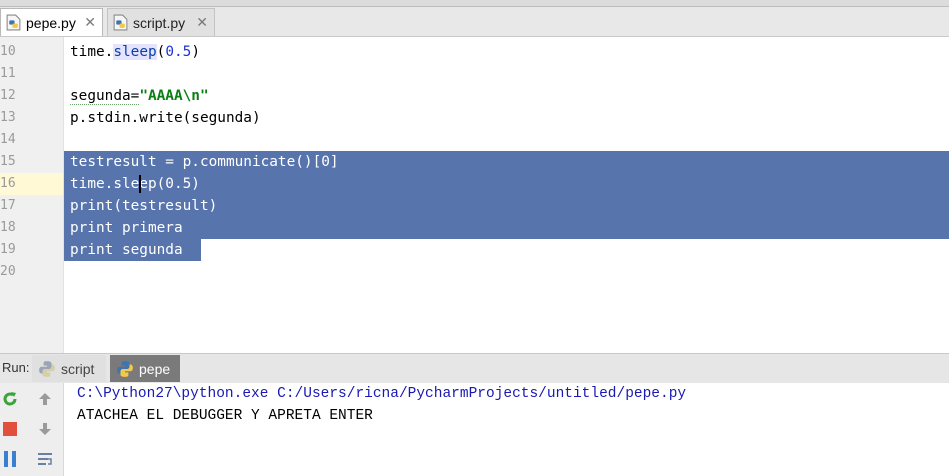  I want to click on navigation-strip, so click(474, 3).